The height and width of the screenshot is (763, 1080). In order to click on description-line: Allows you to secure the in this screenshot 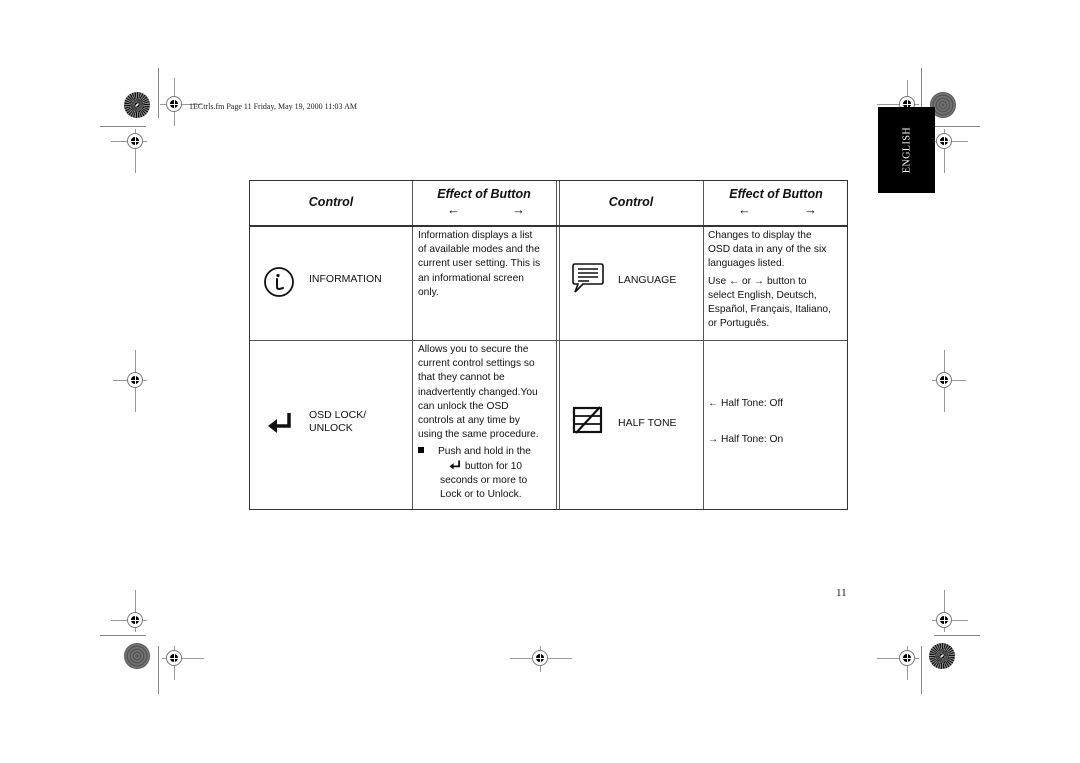, I will do `click(473, 349)`.